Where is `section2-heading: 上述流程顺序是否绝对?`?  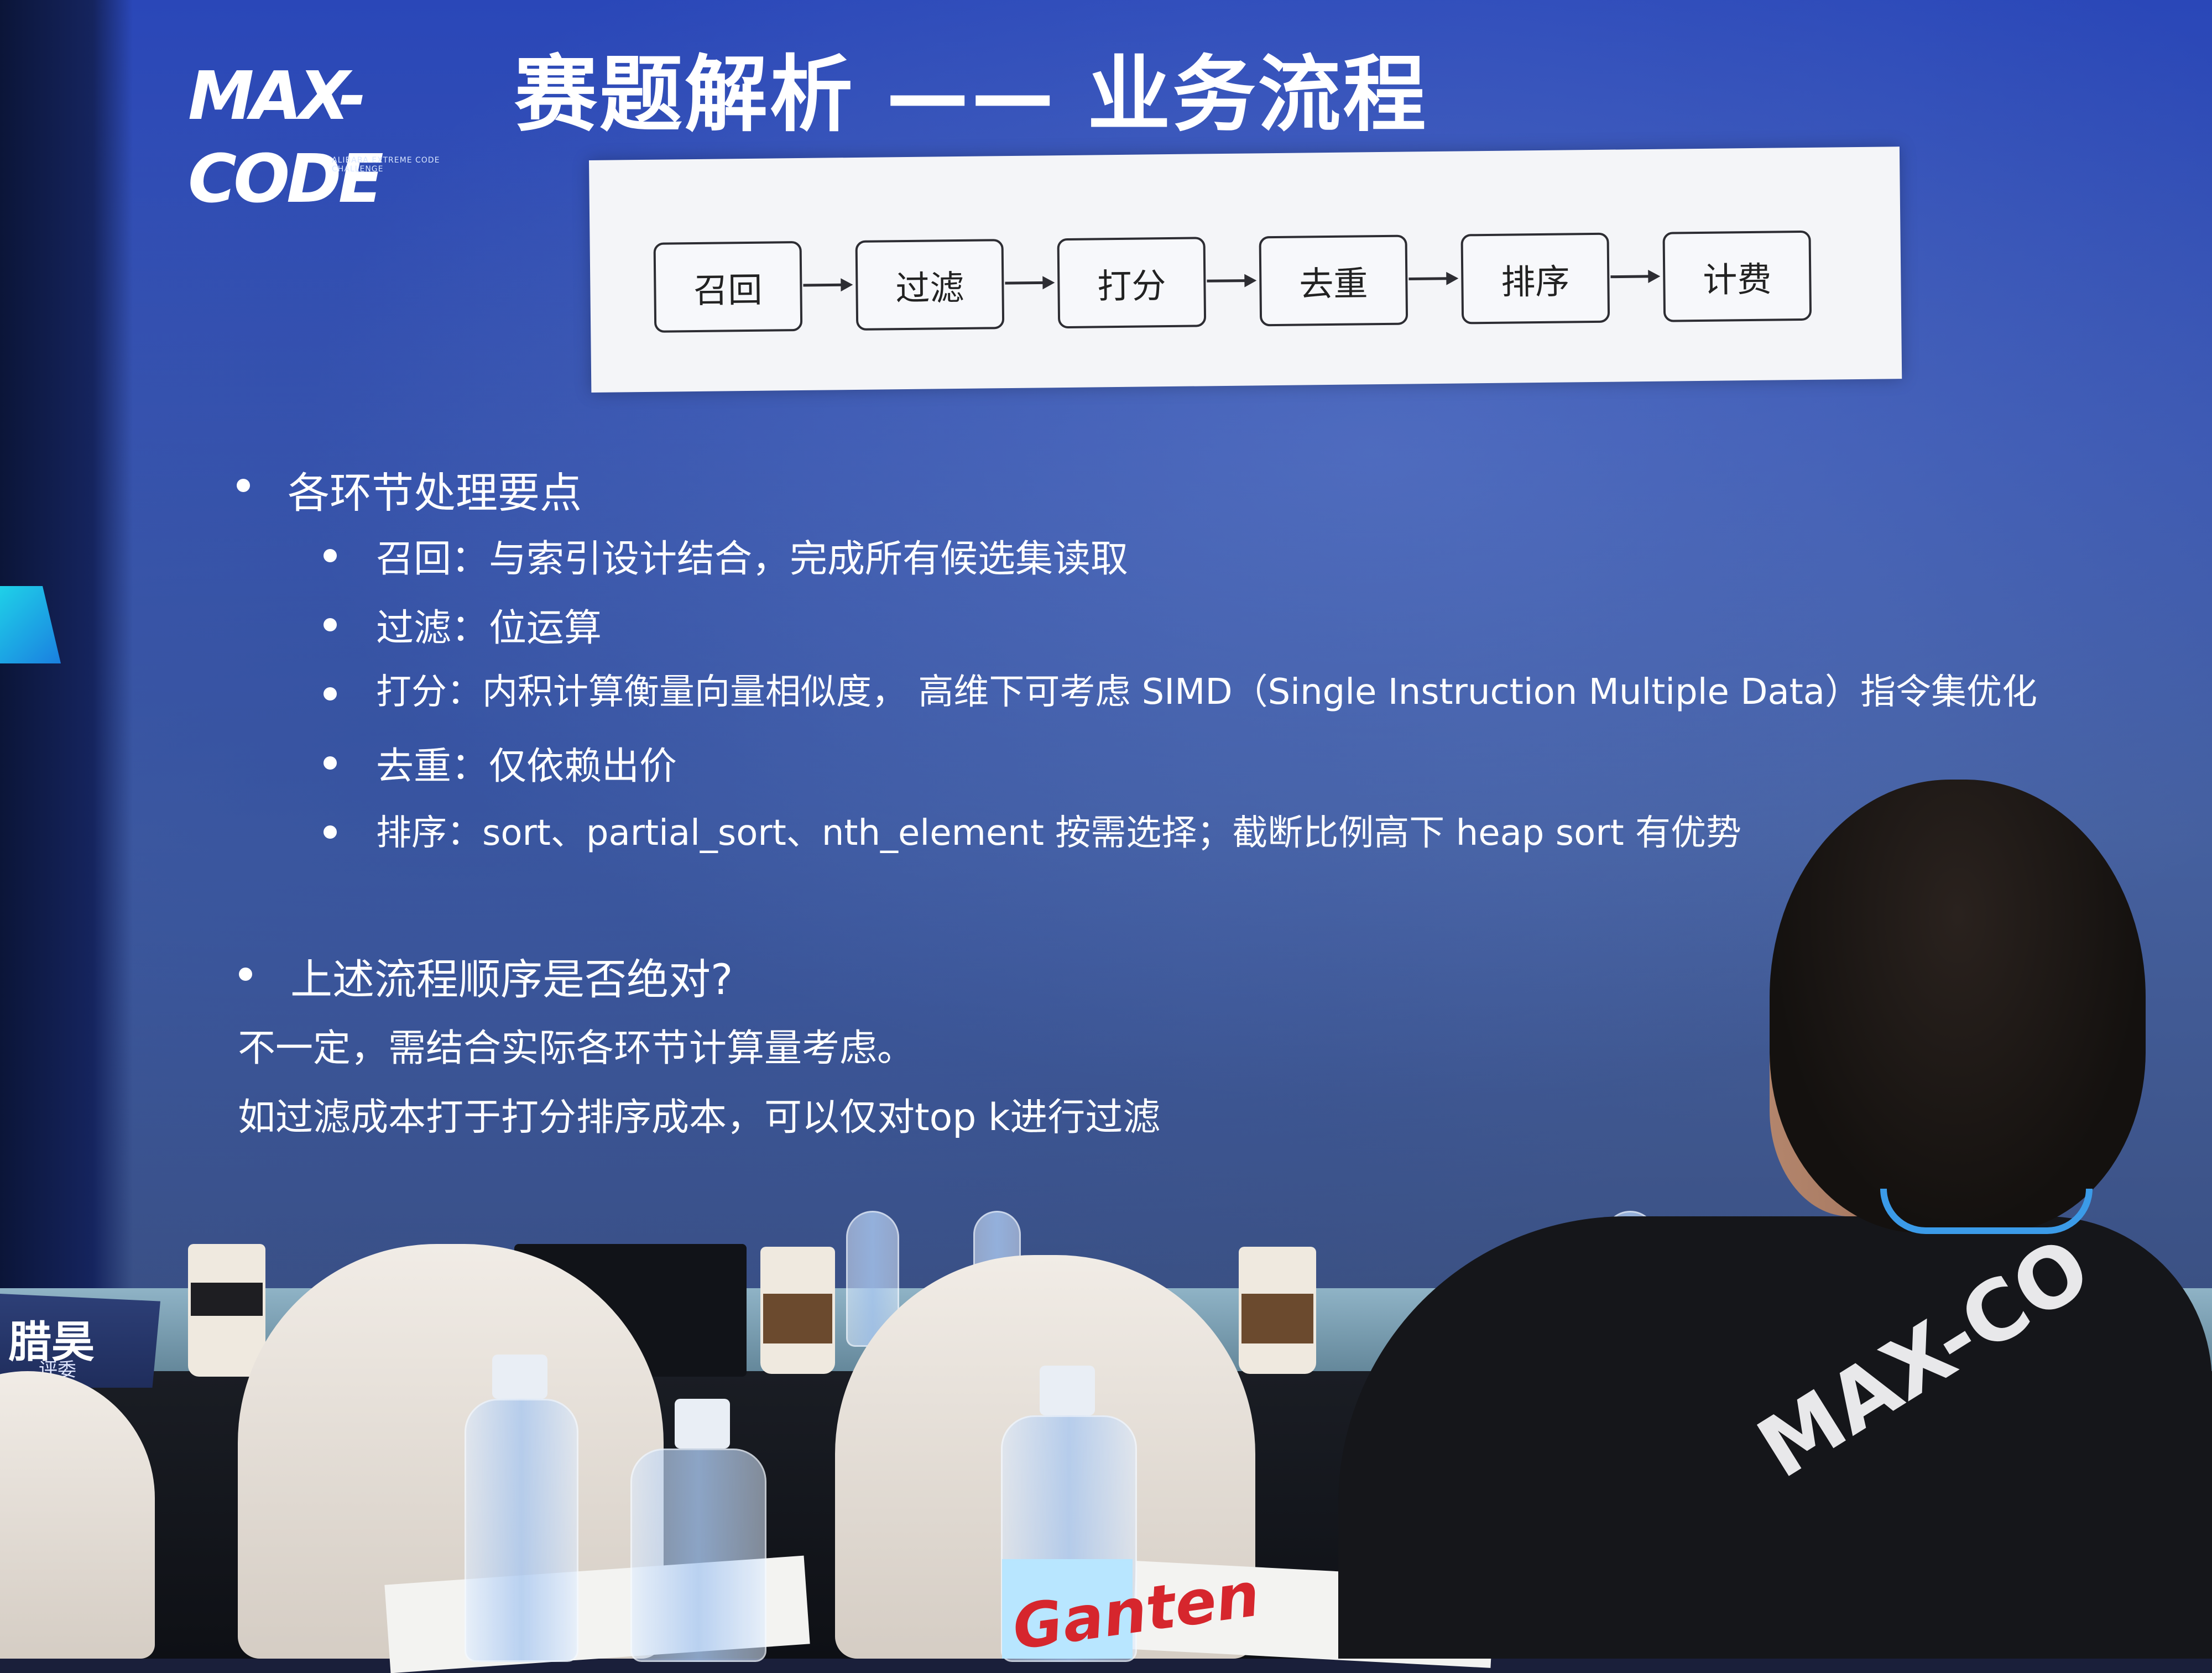
section2-heading: 上述流程顺序是否绝对? is located at coordinates (512, 979).